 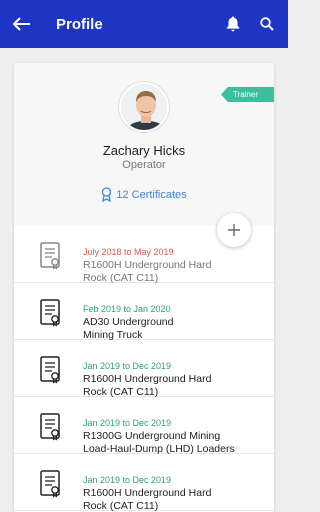 I want to click on search-icon, so click(x=267, y=24).